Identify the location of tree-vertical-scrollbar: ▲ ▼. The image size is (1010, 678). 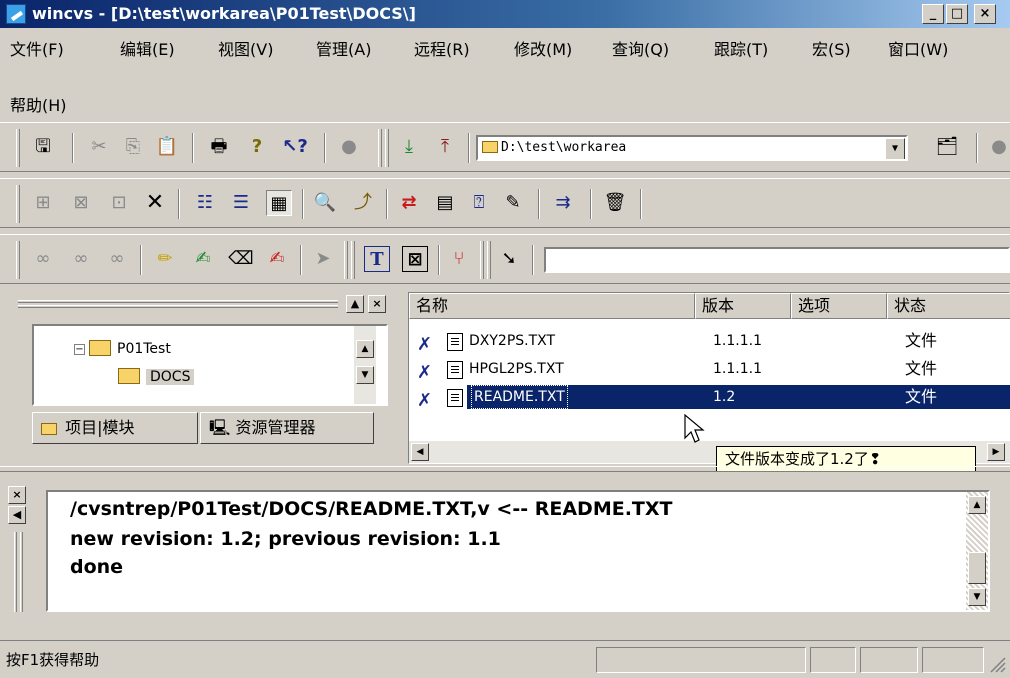
(365, 365).